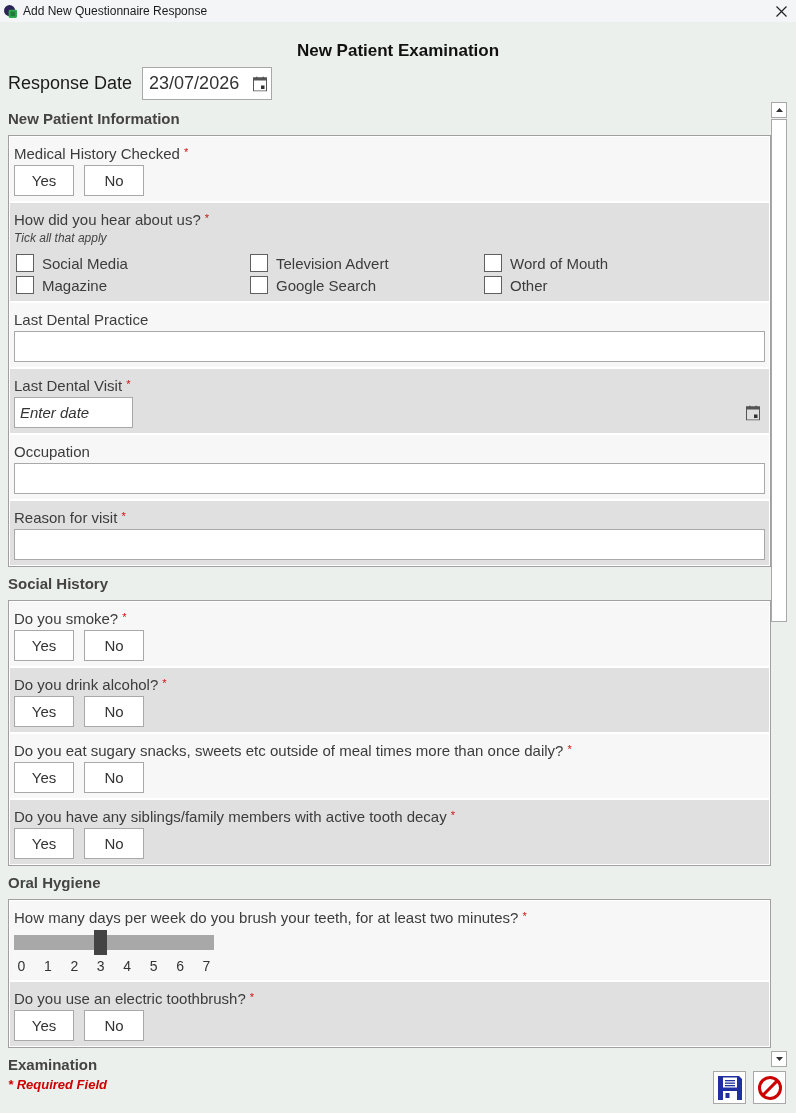 The image size is (796, 1113). I want to click on slider-tick-label: 1, so click(48, 966).